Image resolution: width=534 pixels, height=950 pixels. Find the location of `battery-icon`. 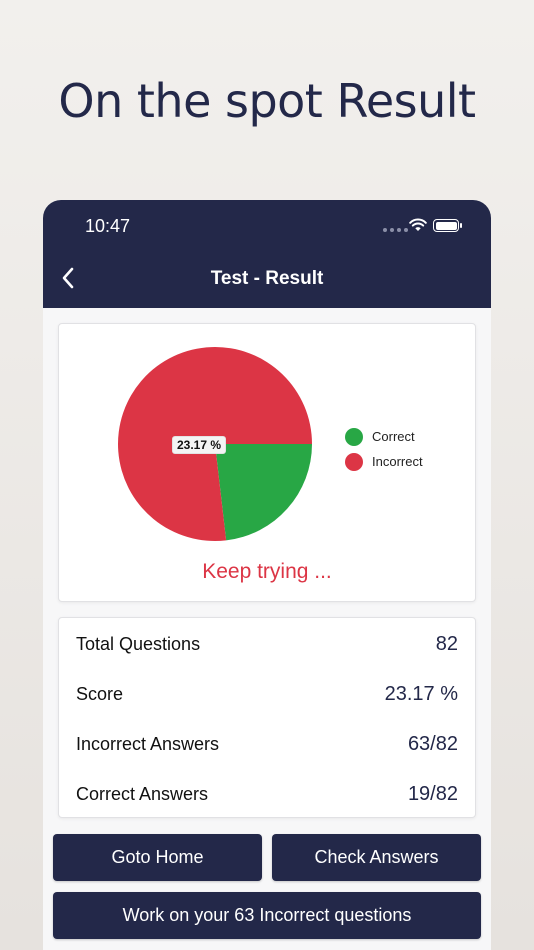

battery-icon is located at coordinates (447, 225).